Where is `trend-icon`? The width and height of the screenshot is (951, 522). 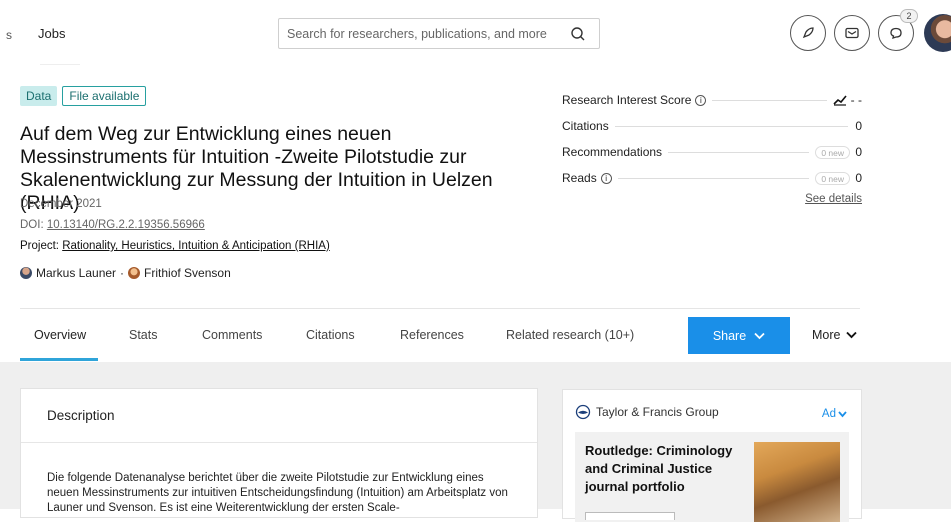
trend-icon is located at coordinates (840, 100).